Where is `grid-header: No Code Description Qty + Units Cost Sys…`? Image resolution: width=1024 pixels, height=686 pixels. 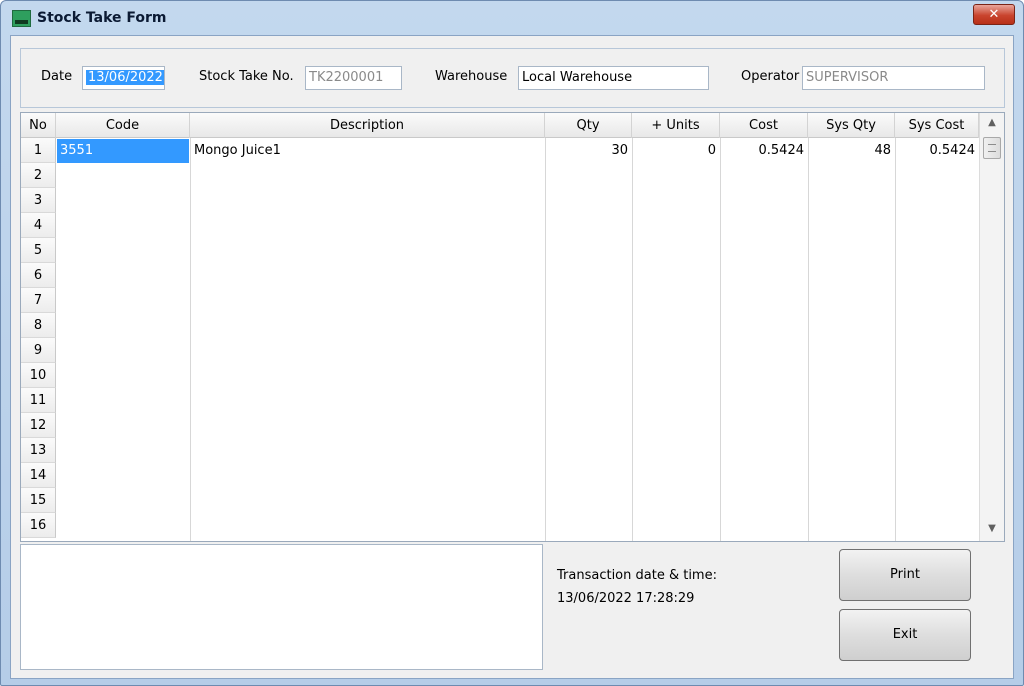 grid-header: No Code Description Qty + Units Cost Sys… is located at coordinates (500, 125).